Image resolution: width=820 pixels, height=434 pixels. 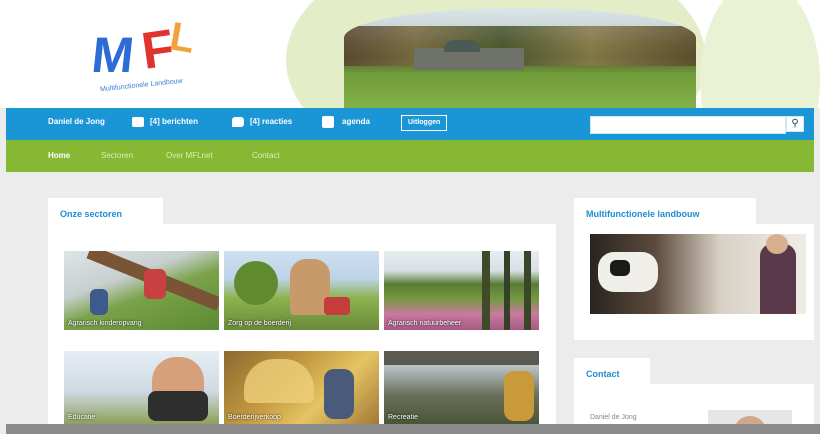 I want to click on ml-title: Multifunctionele landbouw, so click(x=643, y=214).